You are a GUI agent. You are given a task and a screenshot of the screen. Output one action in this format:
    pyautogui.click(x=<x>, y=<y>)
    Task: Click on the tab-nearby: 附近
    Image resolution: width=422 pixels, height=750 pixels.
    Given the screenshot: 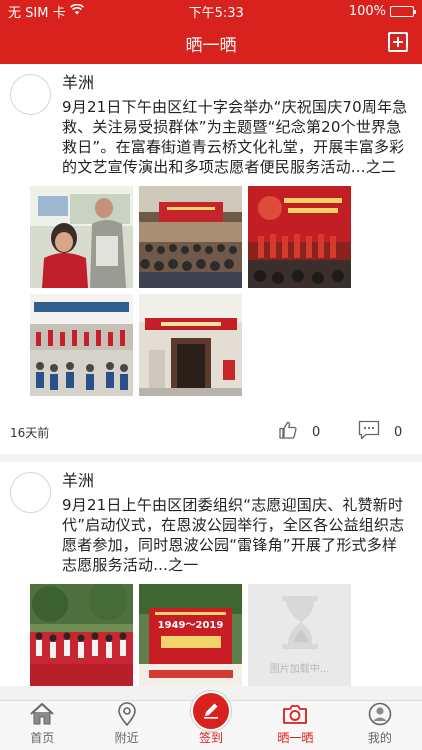 What is the action you would take?
    pyautogui.click(x=126, y=725)
    